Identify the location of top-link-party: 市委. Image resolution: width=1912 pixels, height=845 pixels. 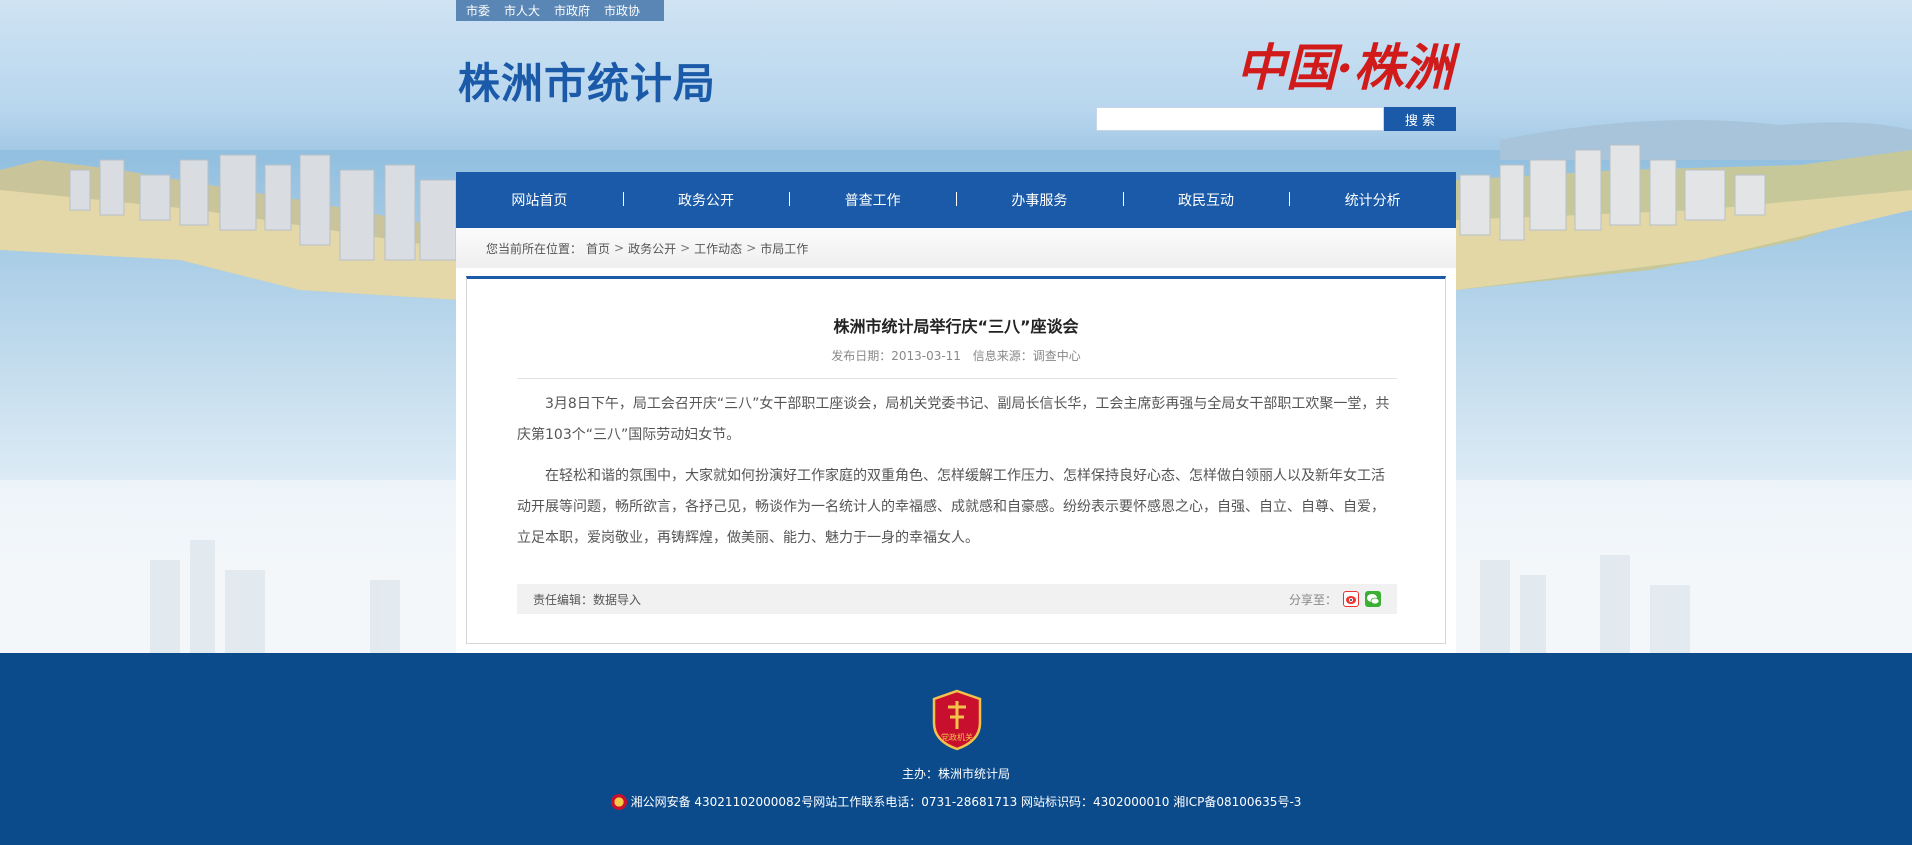
(478, 10).